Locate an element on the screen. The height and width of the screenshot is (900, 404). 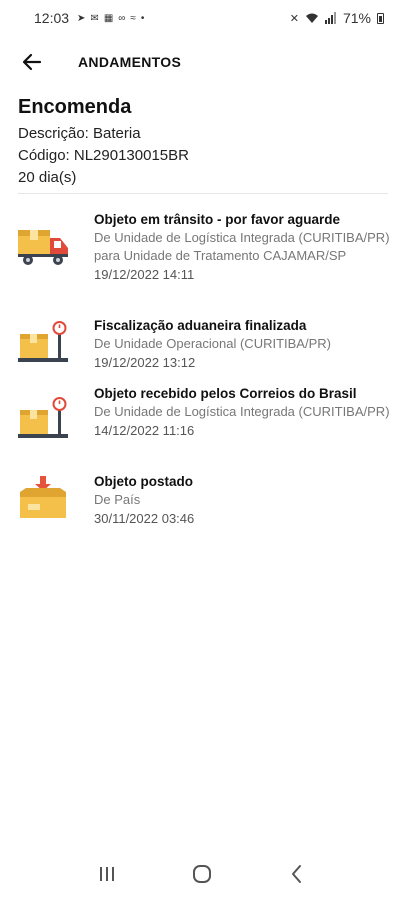
recent-apps-icon is located at coordinates (107, 874).